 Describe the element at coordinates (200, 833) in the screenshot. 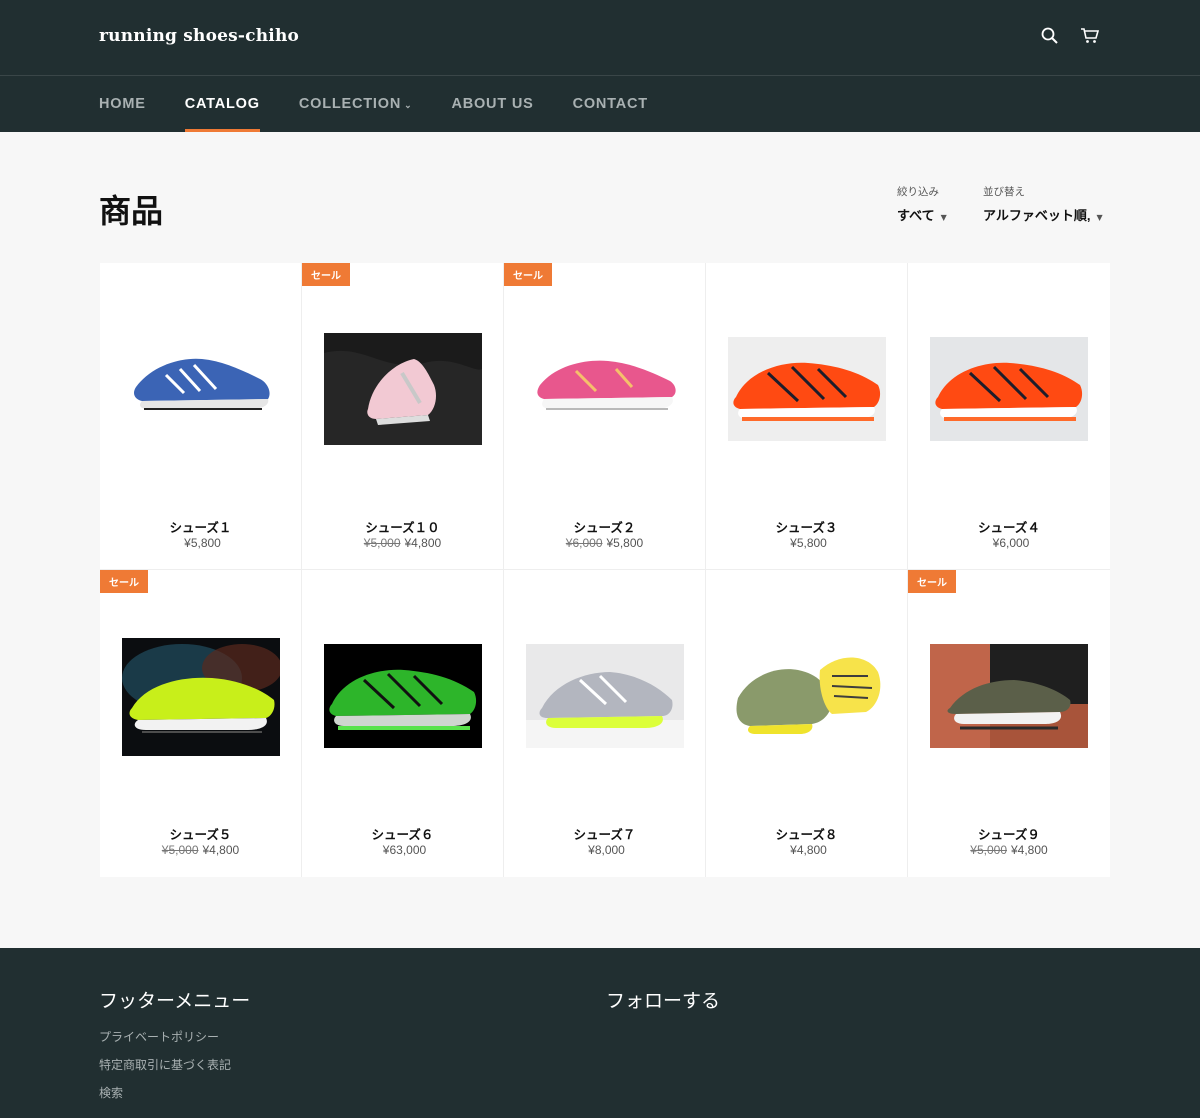

I see `product-name: シューズ５` at that location.